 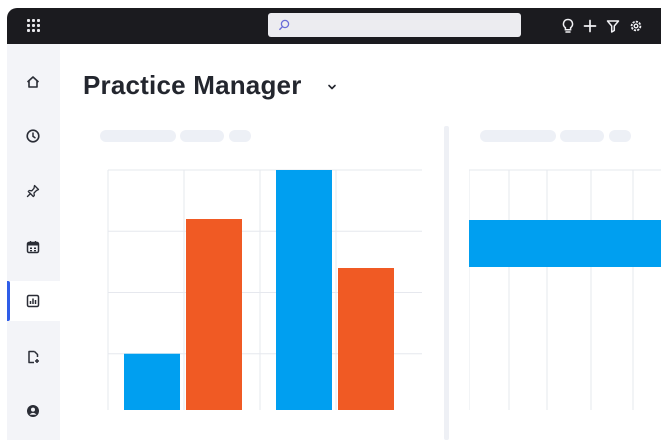 What do you see at coordinates (332, 87) in the screenshot?
I see `chevron-down-icon` at bounding box center [332, 87].